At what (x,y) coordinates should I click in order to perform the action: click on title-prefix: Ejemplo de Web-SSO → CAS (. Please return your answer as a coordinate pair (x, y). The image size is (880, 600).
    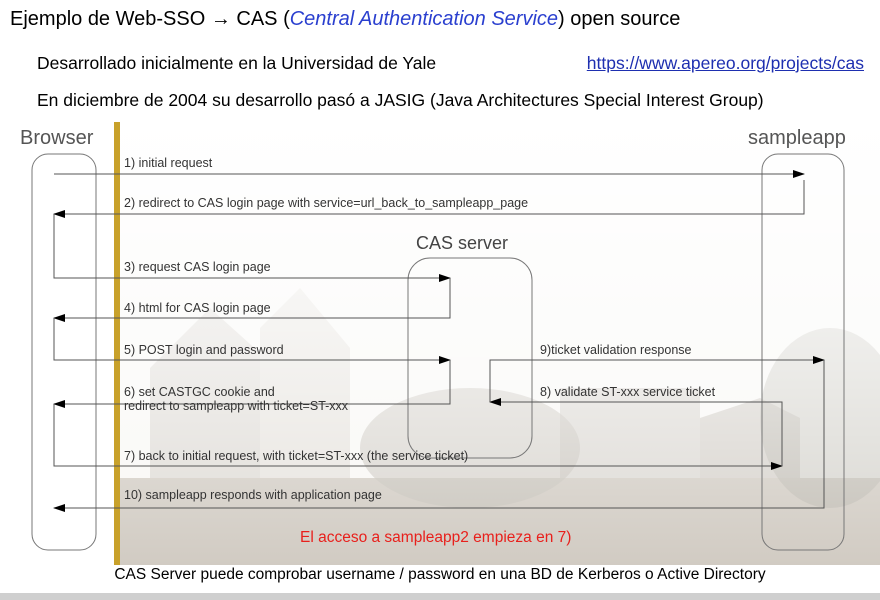
    Looking at the image, I should click on (150, 19).